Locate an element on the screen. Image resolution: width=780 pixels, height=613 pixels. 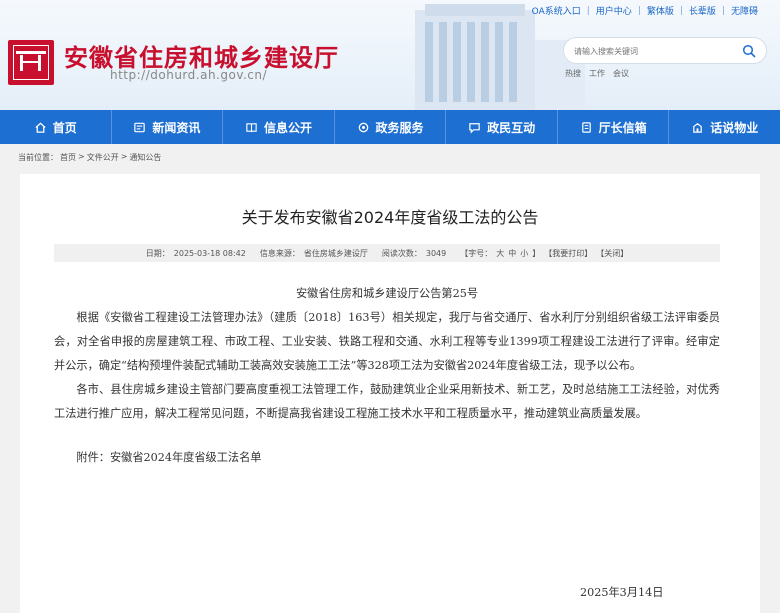
nav-news: 新闻资讯 is located at coordinates (168, 127).